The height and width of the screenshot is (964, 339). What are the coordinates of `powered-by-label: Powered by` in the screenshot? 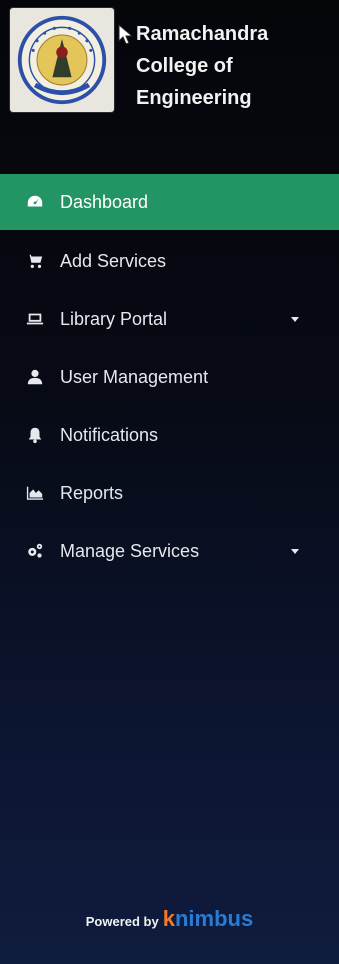 It's located at (122, 921).